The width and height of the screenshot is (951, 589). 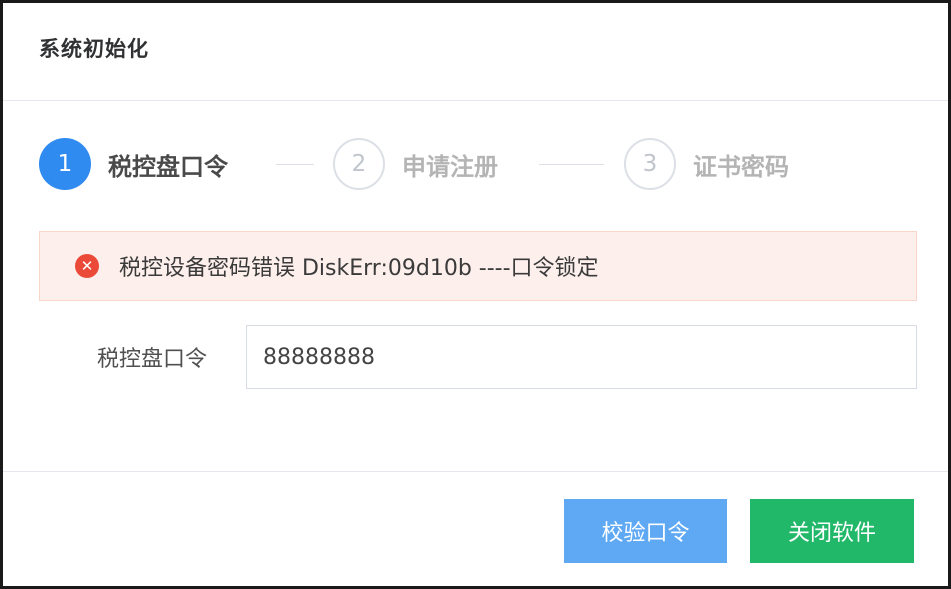 What do you see at coordinates (450, 166) in the screenshot?
I see `step-2-label: 申请注册` at bounding box center [450, 166].